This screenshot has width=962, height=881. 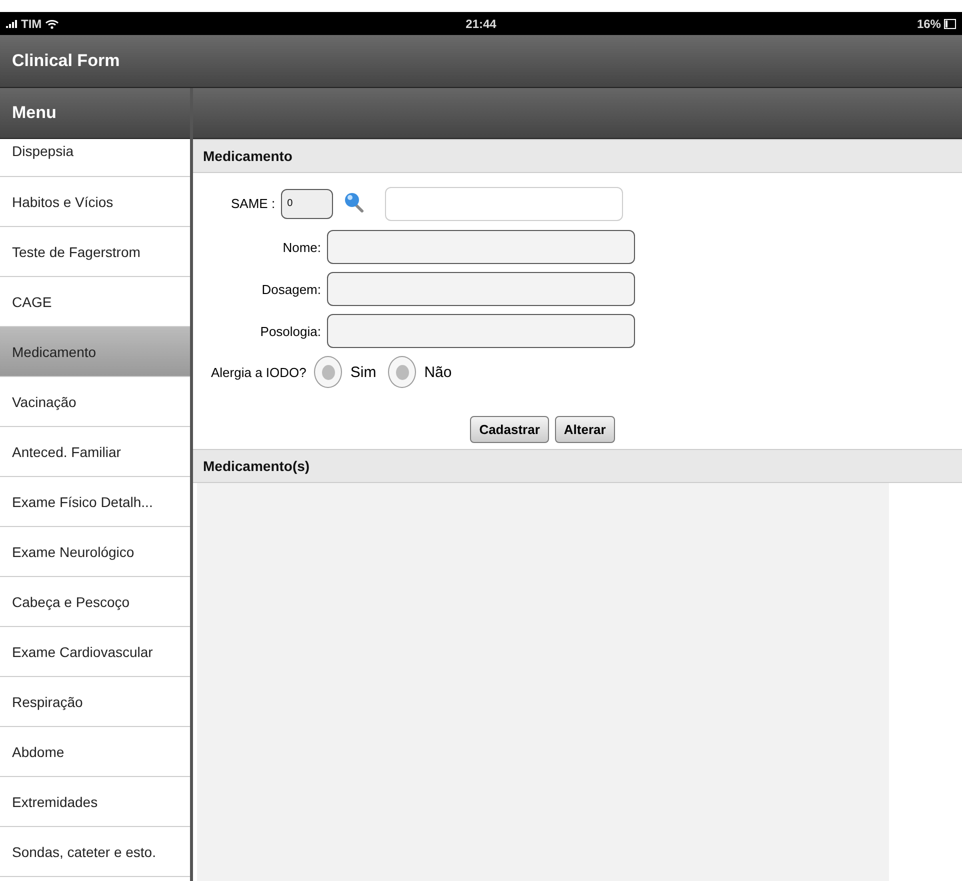 What do you see at coordinates (247, 156) in the screenshot?
I see `section-title: Medicamento` at bounding box center [247, 156].